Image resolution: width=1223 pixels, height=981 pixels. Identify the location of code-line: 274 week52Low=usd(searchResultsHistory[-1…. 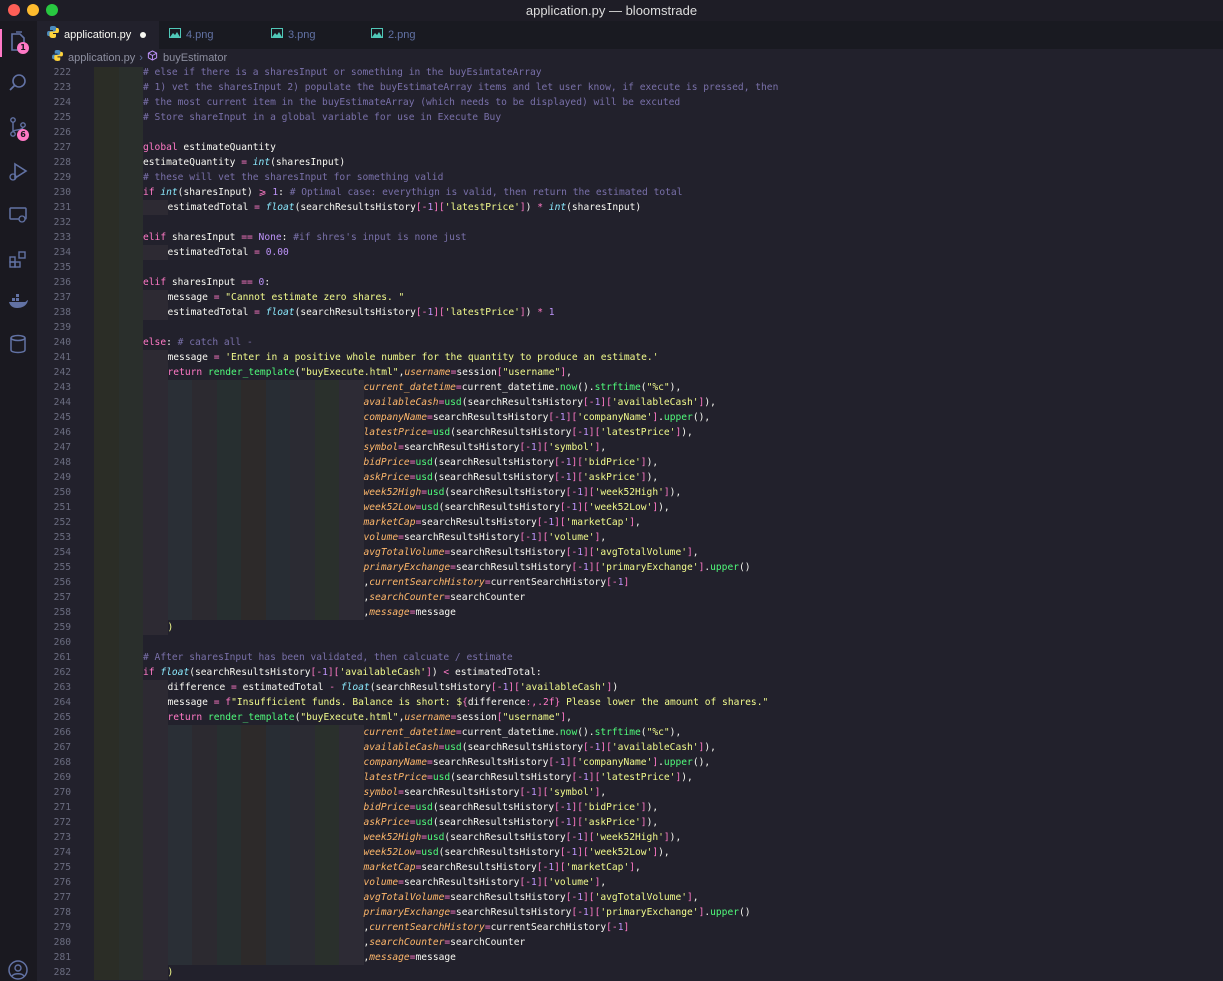
(630, 852).